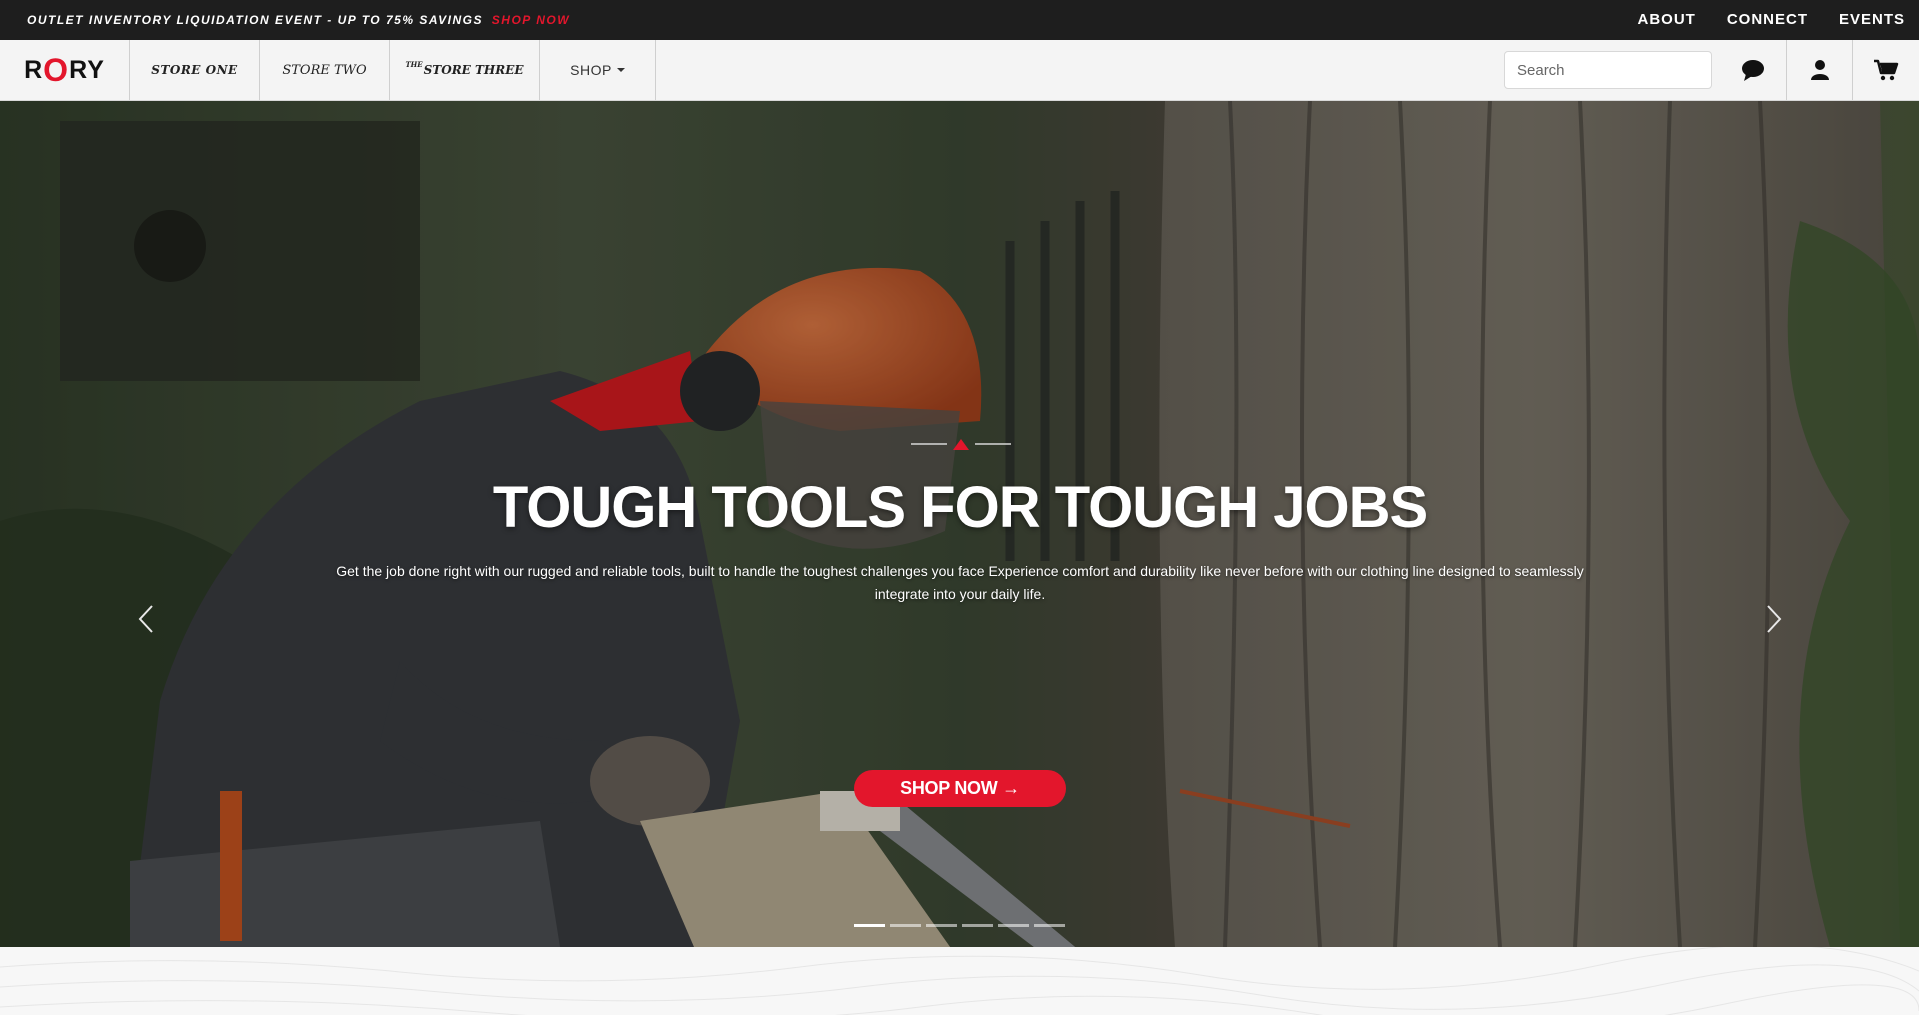 This screenshot has height=1015, width=1919. I want to click on topographic-pattern, so click(959, 981).